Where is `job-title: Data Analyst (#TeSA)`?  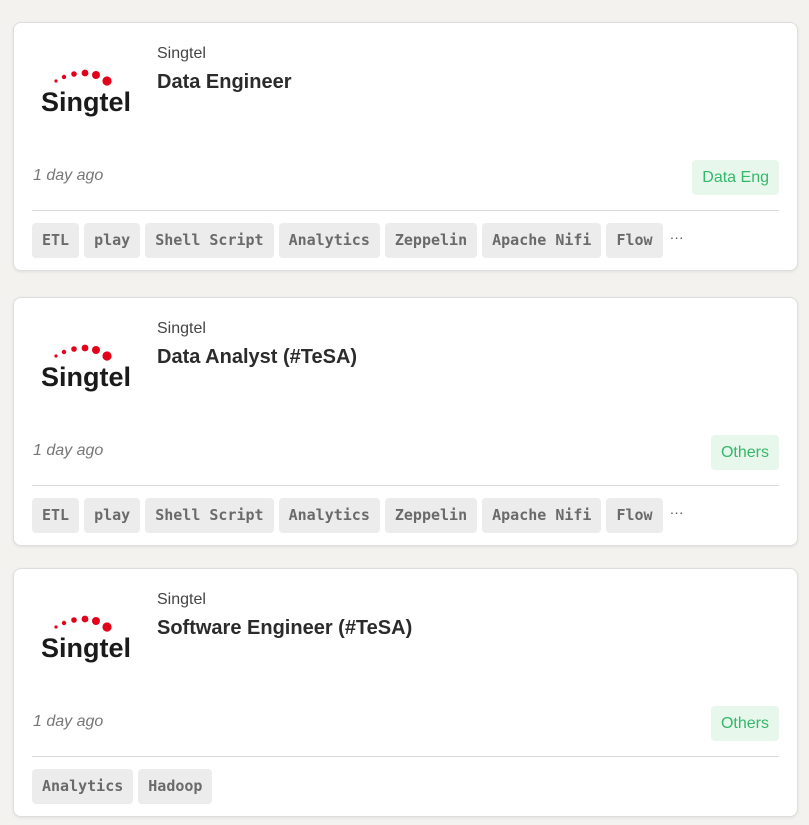 job-title: Data Analyst (#TeSA) is located at coordinates (257, 357).